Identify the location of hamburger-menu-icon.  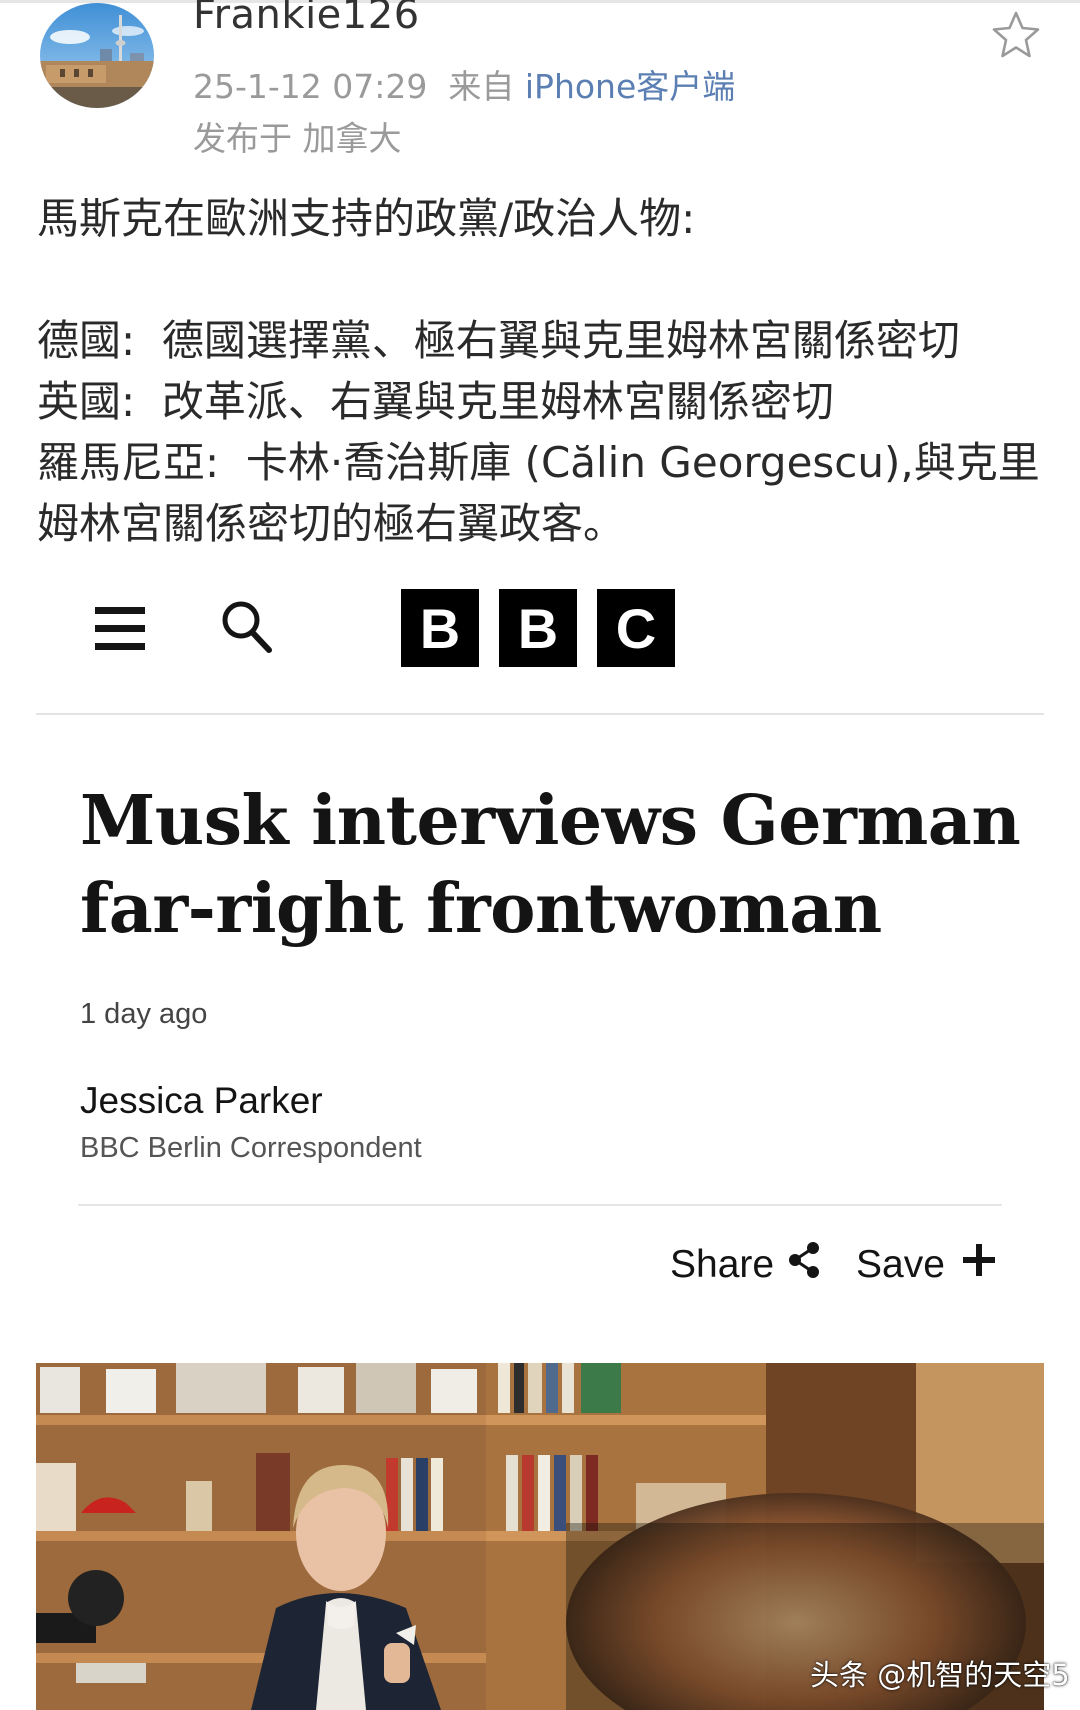
(121, 629).